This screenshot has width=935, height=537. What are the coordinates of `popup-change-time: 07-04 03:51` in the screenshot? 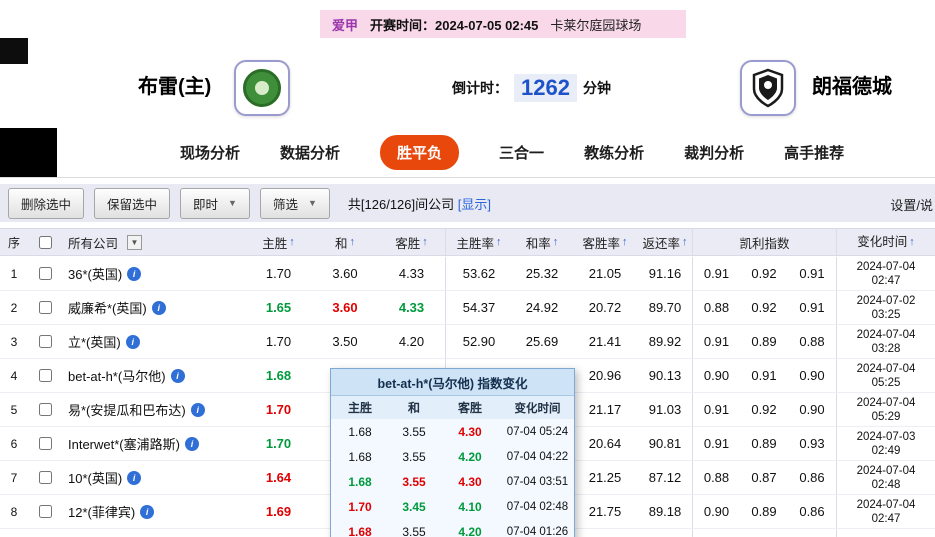 It's located at (537, 481).